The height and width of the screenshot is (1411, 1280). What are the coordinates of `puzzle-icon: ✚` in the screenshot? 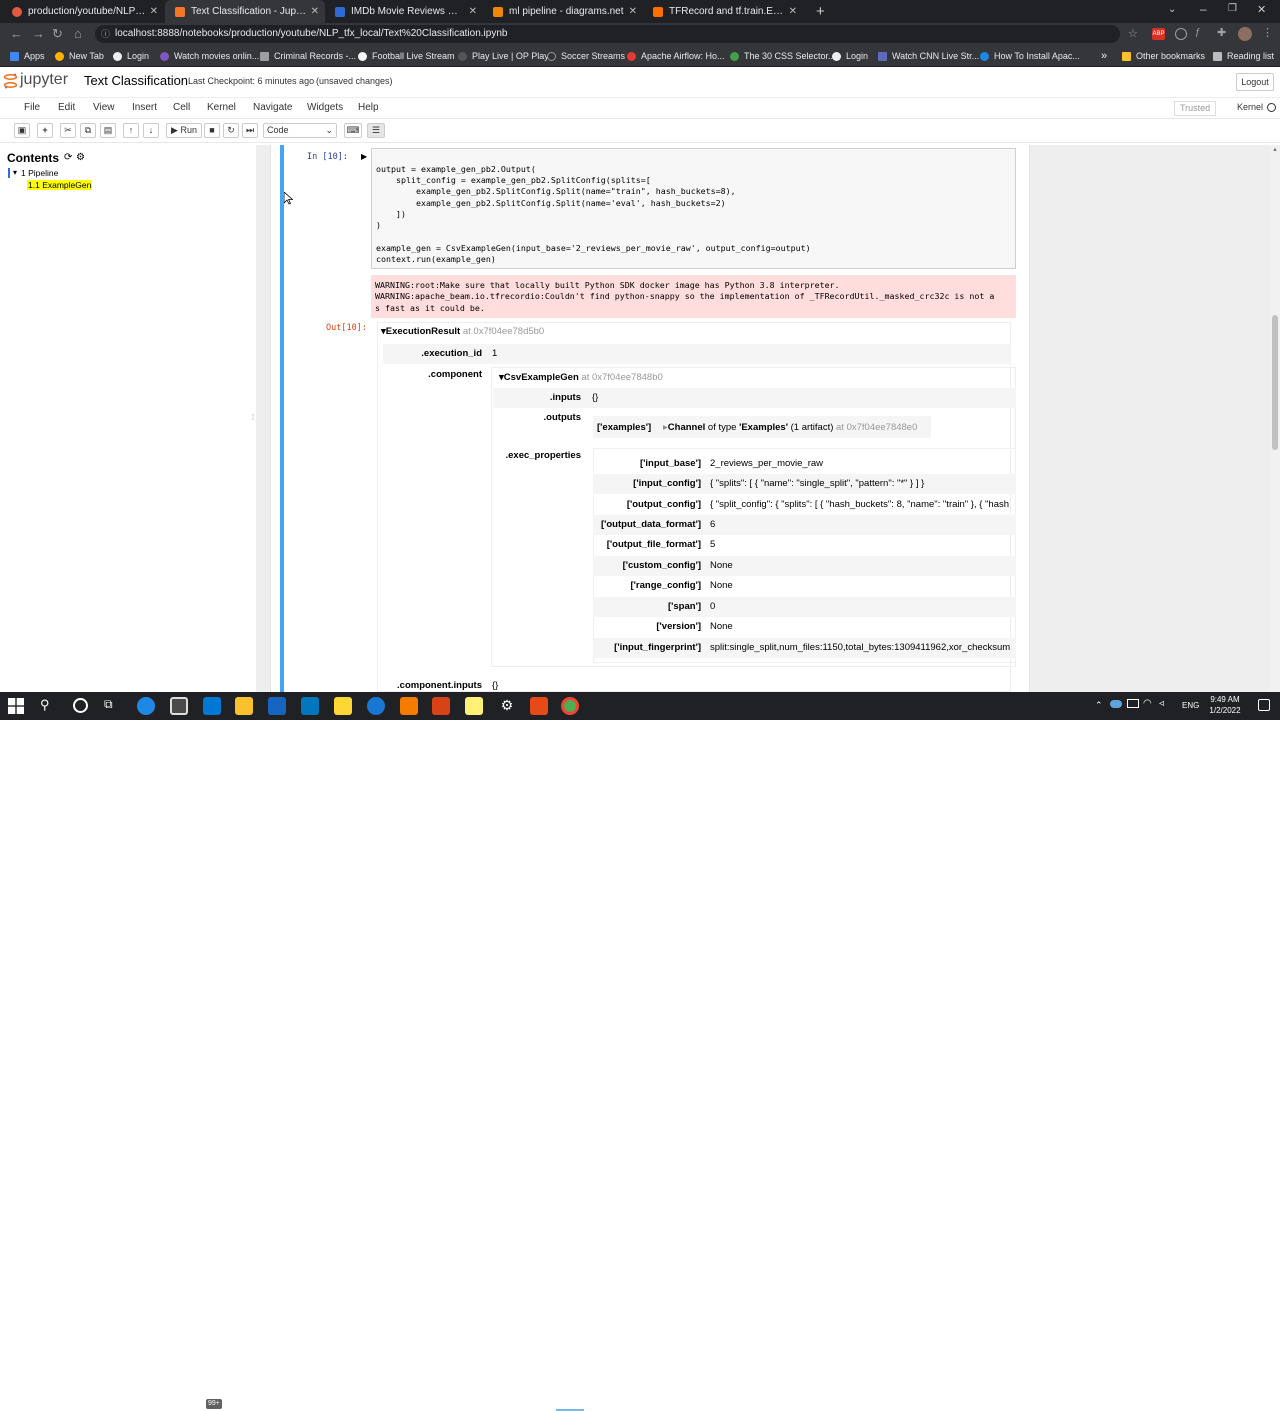 It's located at (1221, 32).